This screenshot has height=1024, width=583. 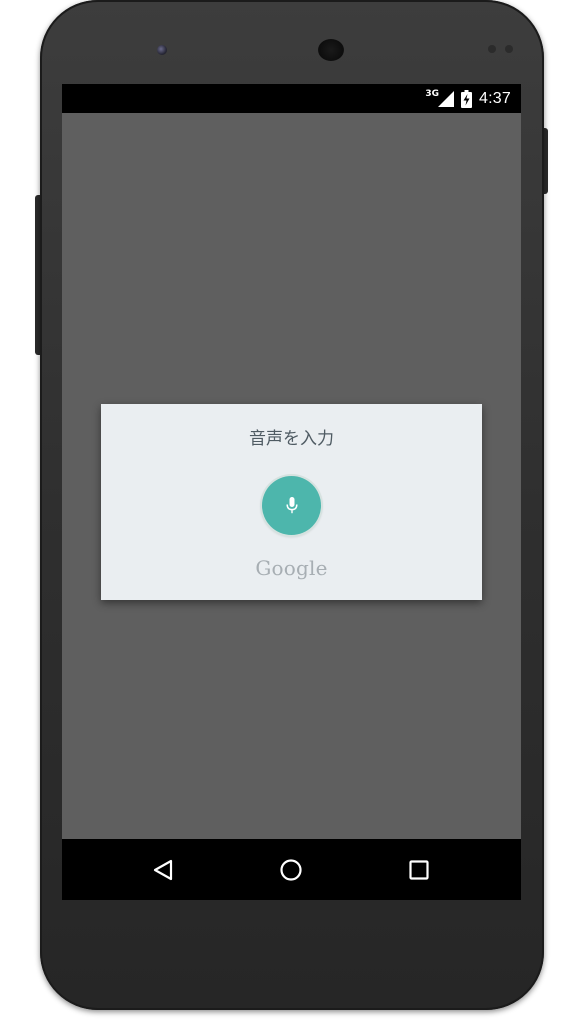 I want to click on microphone-button, so click(x=291, y=505).